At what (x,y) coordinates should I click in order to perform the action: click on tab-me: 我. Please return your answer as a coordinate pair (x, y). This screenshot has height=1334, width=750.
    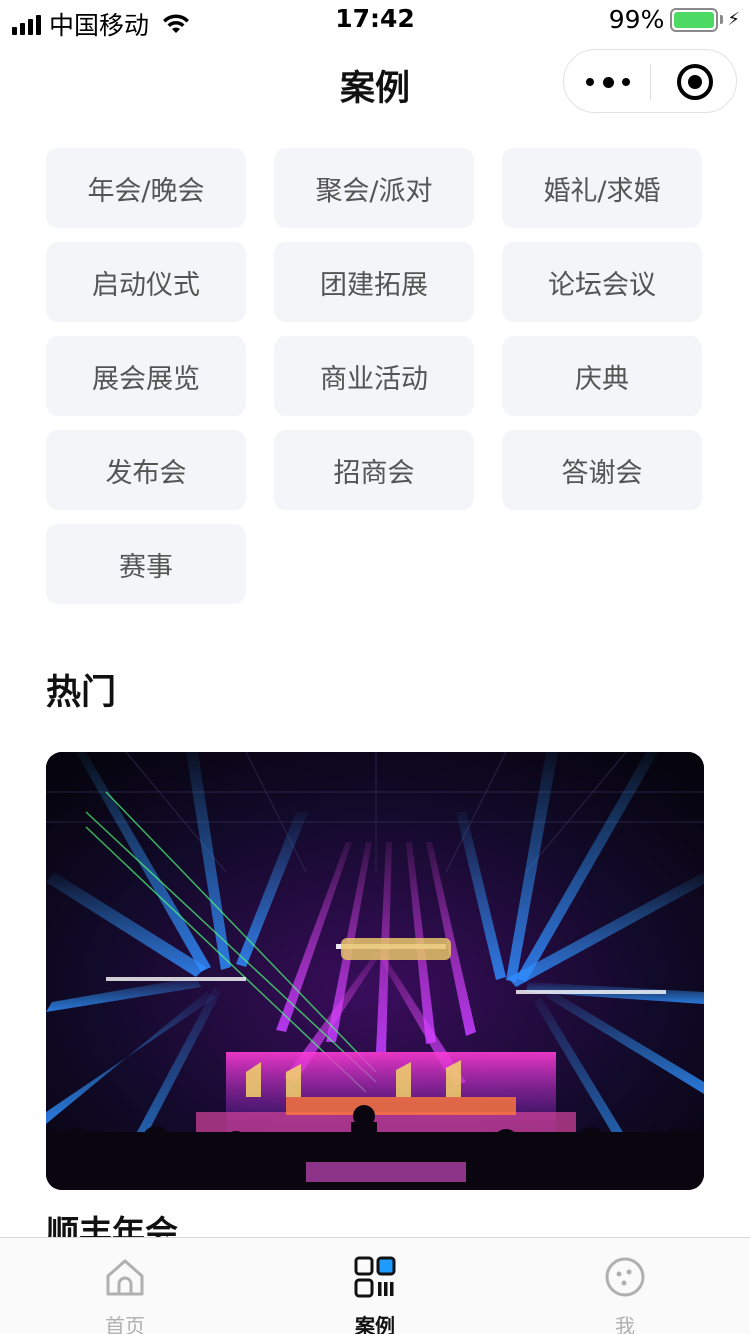
    Looking at the image, I should click on (625, 1286).